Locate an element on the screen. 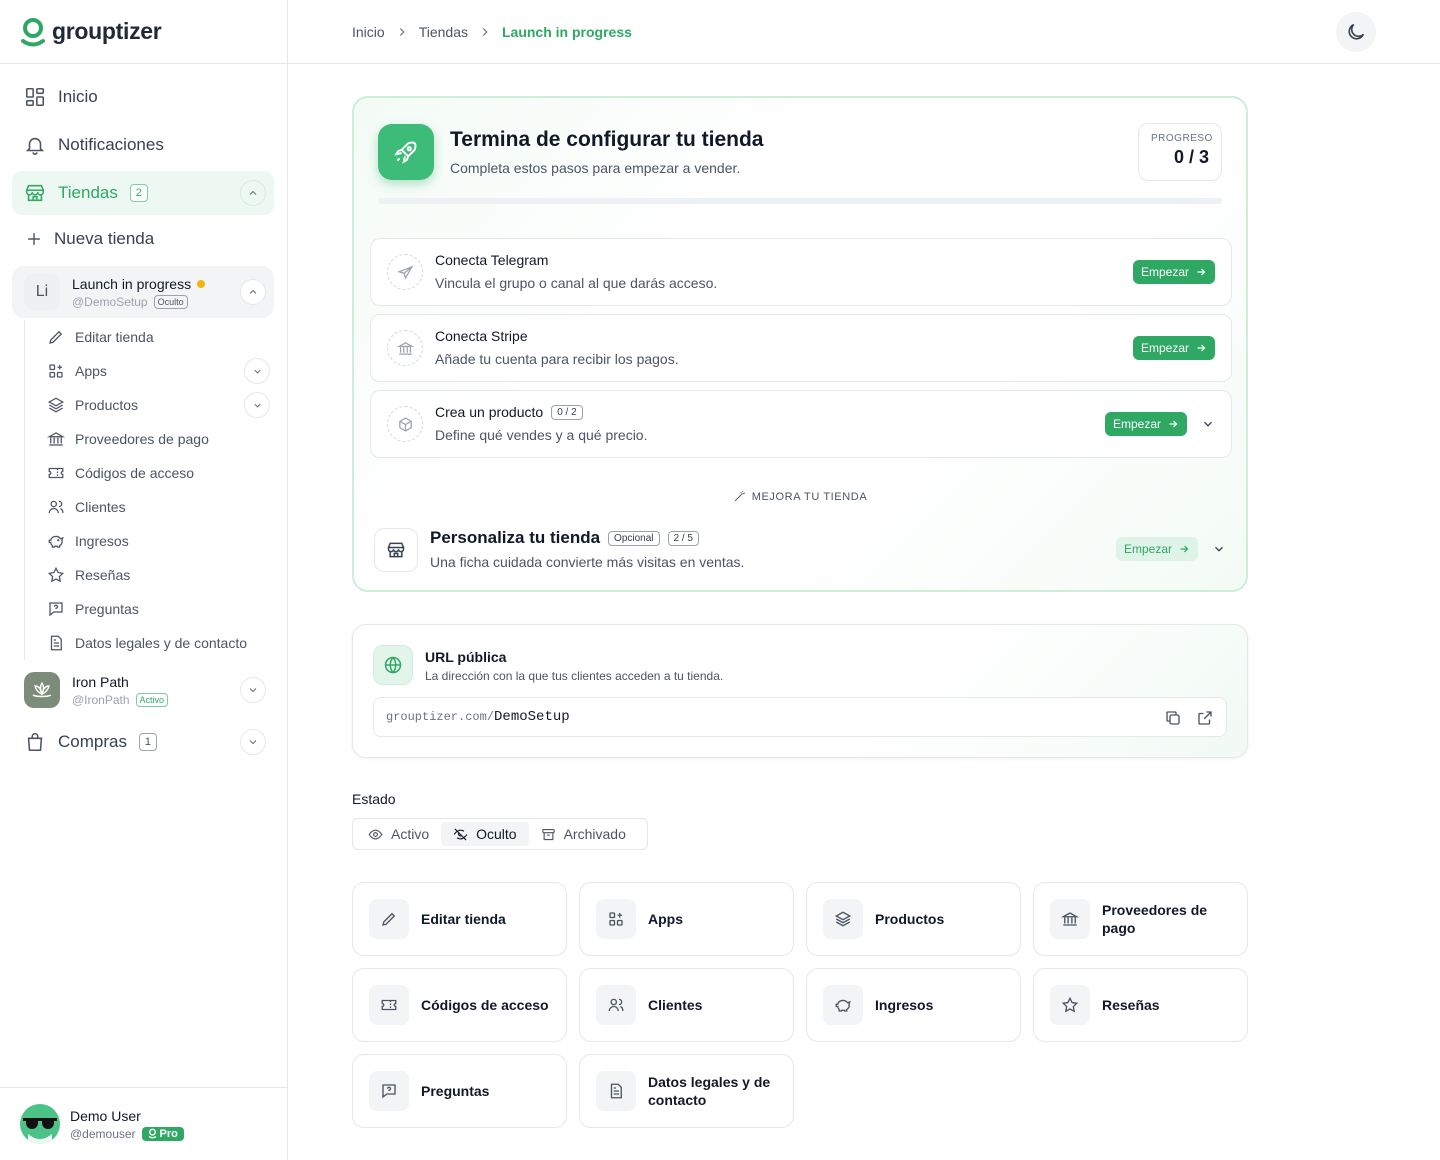  theme-toggle-button is located at coordinates (1356, 32).